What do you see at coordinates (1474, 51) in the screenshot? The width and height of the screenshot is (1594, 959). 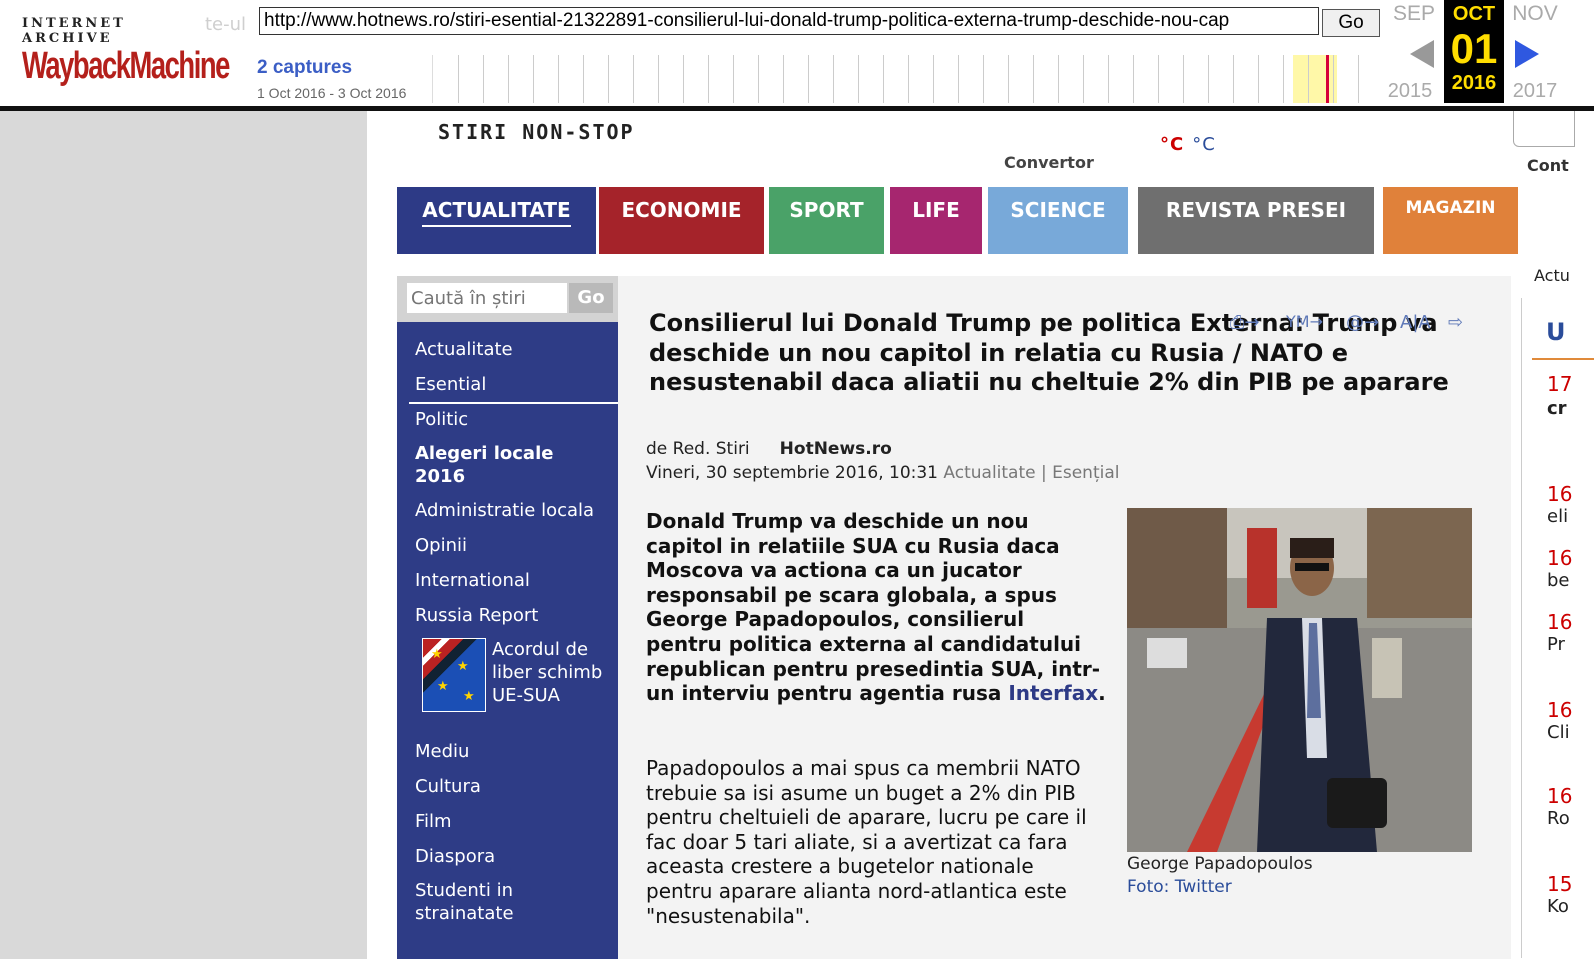 I see `current-capture-date: OCT 01 2016` at bounding box center [1474, 51].